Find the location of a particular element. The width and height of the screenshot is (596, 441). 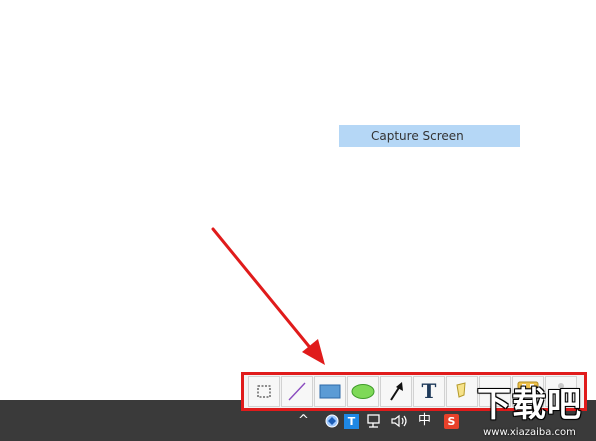

line-icon is located at coordinates (297, 391).